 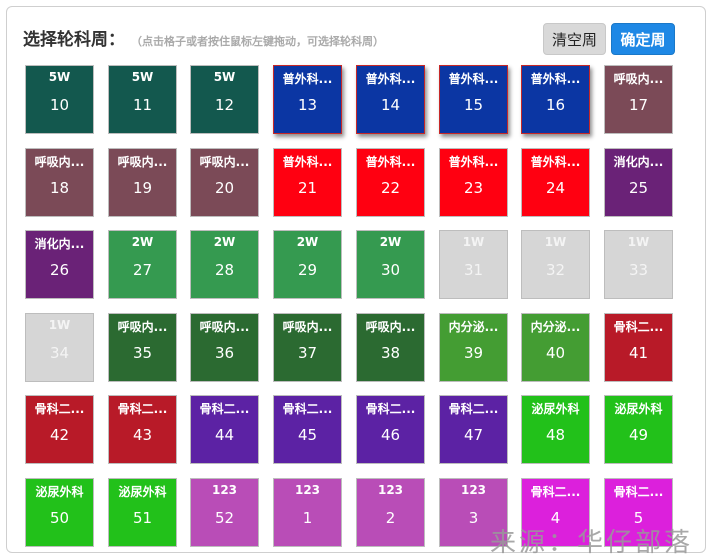 I want to click on week-cell-22: 普外科... 22, so click(x=390, y=182).